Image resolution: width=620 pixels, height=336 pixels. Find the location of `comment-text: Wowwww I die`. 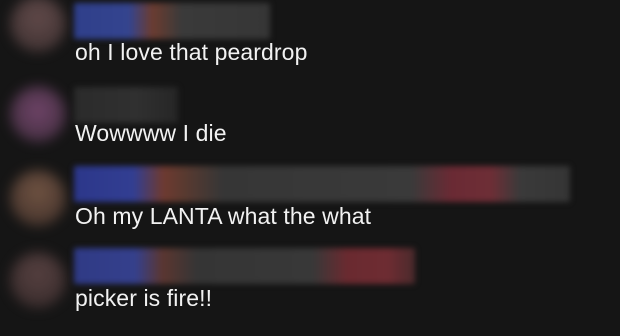

comment-text: Wowwww I die is located at coordinates (151, 133).